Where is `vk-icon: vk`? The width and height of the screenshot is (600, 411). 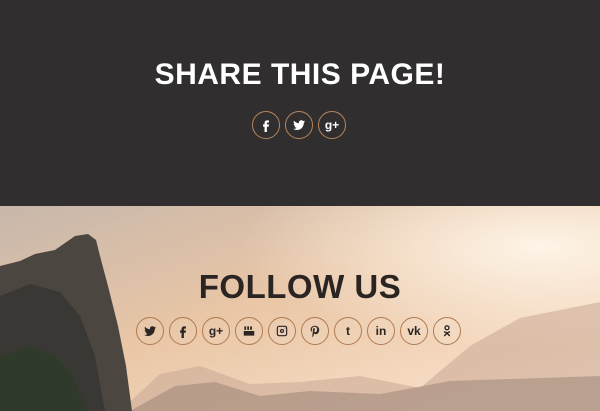 vk-icon: vk is located at coordinates (414, 331).